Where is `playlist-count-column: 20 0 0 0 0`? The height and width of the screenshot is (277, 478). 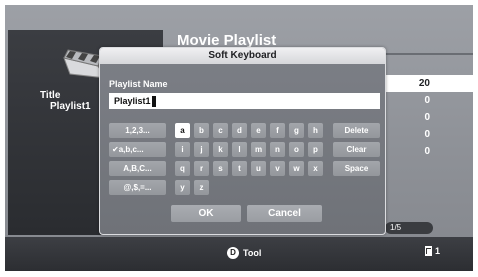 playlist-count-column: 20 0 0 0 0 is located at coordinates (428, 117).